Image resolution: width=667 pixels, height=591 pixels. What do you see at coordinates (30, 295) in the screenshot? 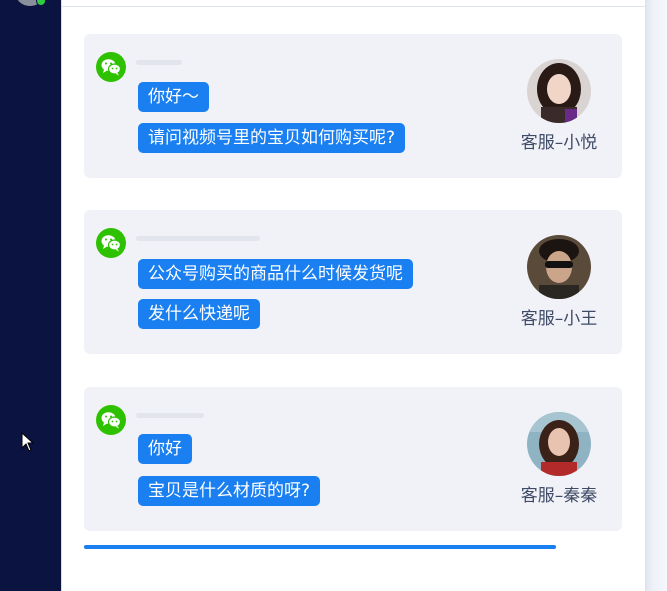
I see `left-sidebar` at bounding box center [30, 295].